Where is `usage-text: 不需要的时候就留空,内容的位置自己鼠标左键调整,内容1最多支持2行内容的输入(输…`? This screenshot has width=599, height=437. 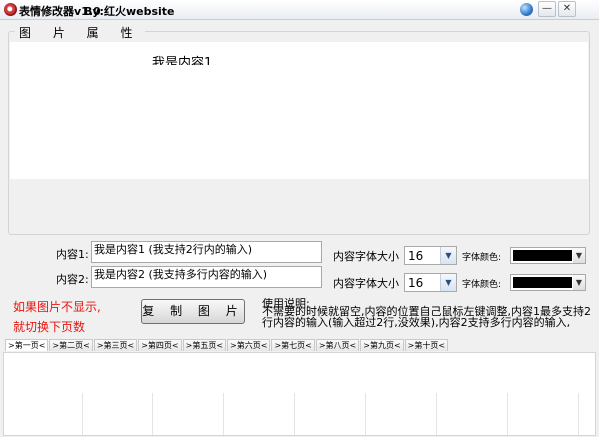 usage-text: 不需要的时候就留空,内容的位置自己鼠标左键调整,内容1最多支持2行内容的输入(输… is located at coordinates (426, 317).